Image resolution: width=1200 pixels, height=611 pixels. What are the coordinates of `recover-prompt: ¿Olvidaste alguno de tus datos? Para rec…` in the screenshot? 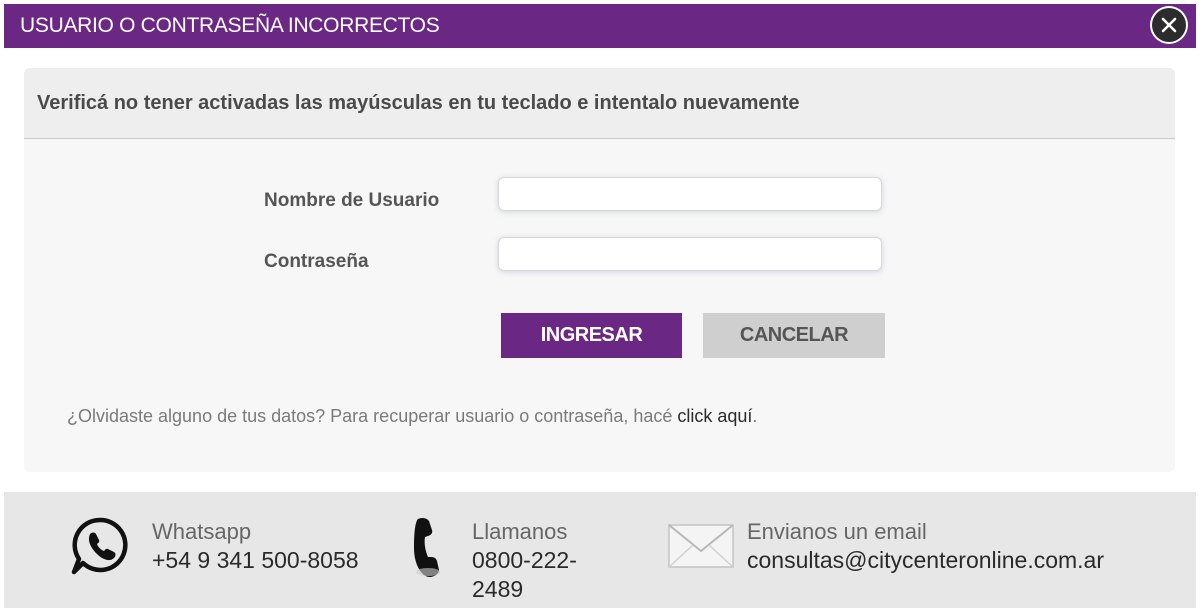 It's located at (372, 416).